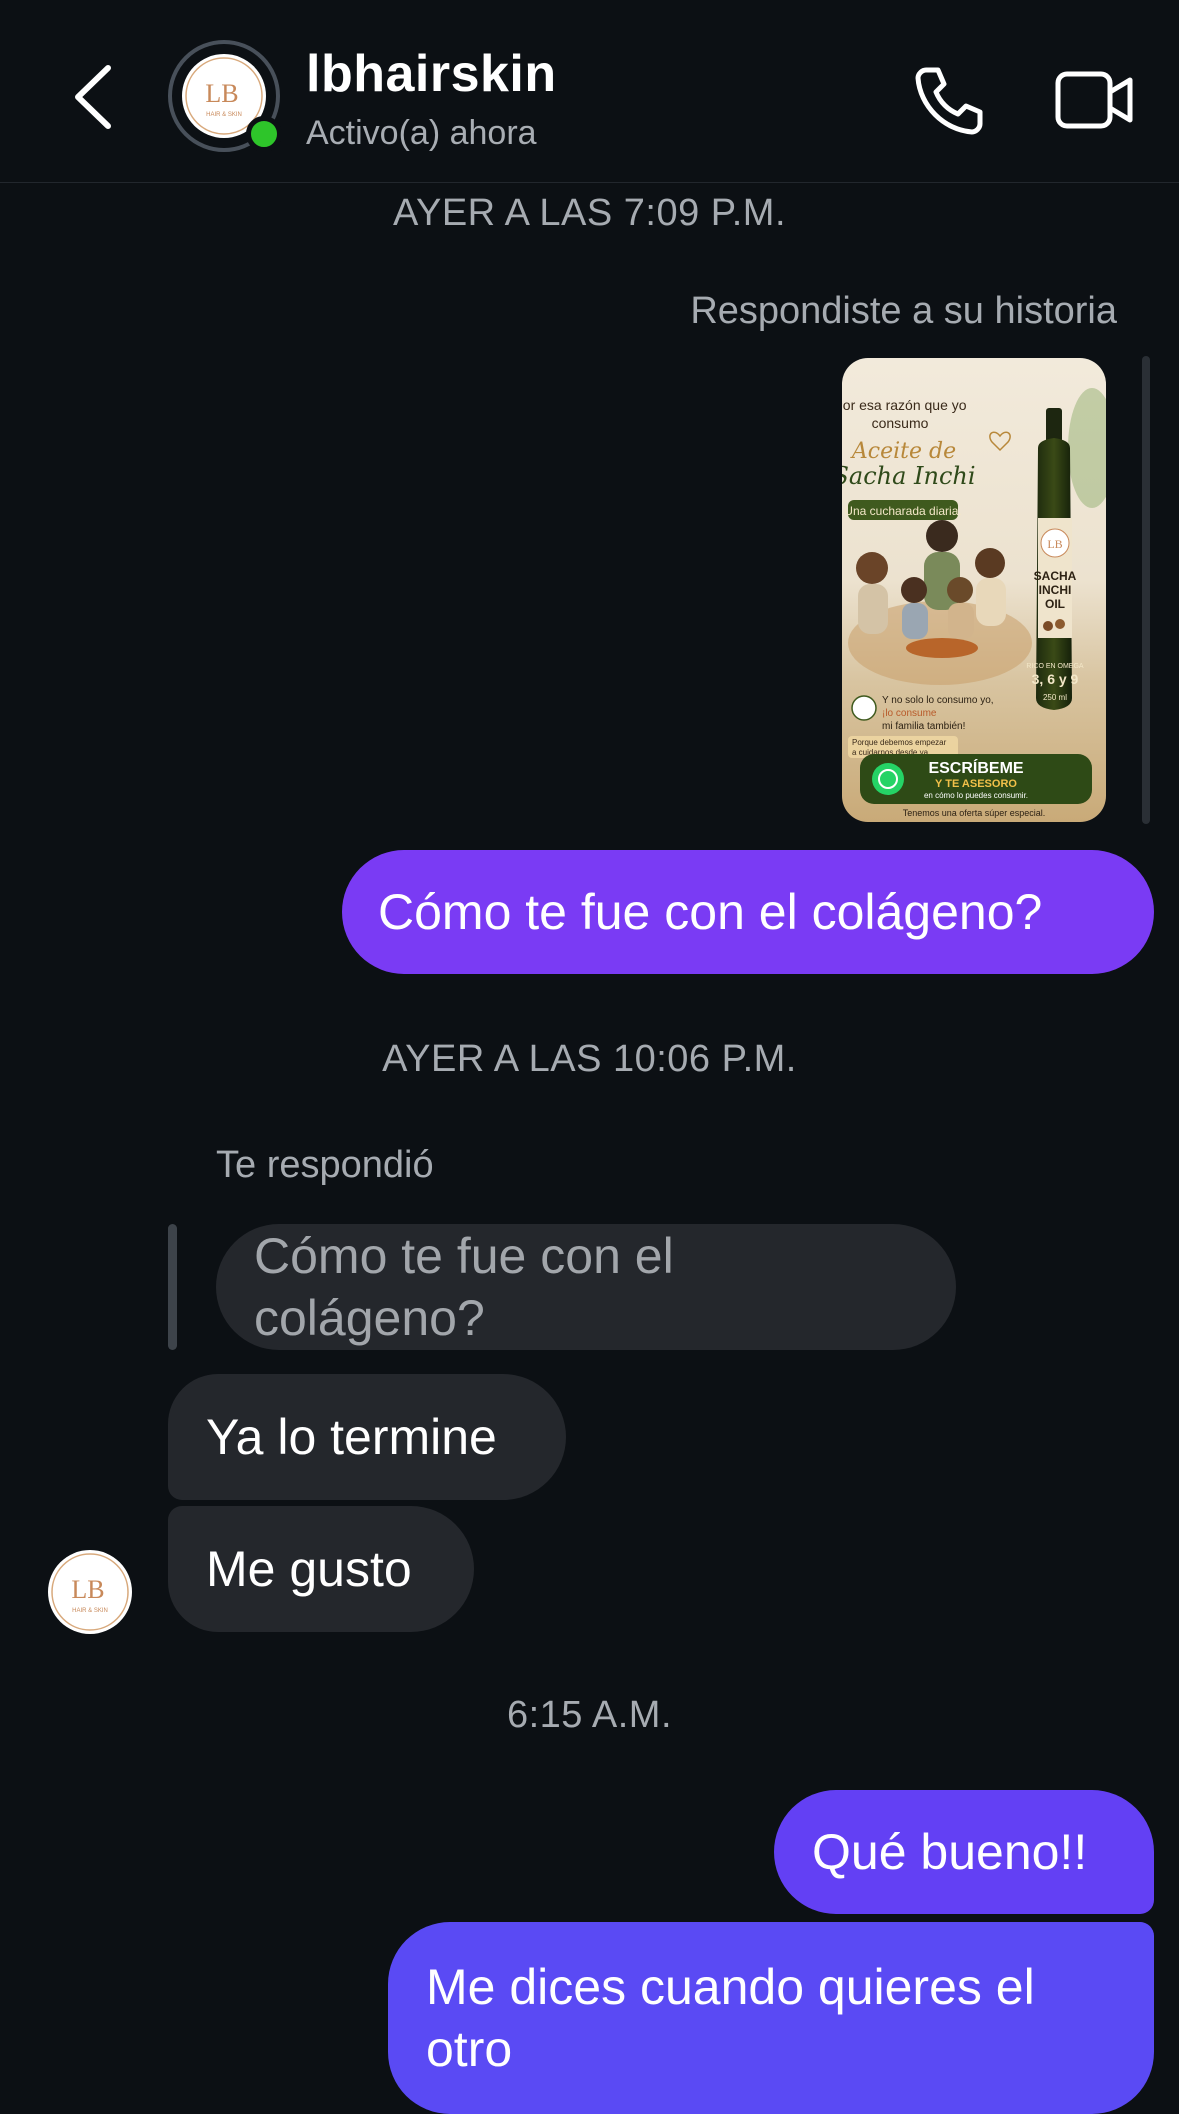 This screenshot has width=1179, height=2114. I want to click on brand-logo-icon: LB HAIR & SKIN, so click(90, 1592).